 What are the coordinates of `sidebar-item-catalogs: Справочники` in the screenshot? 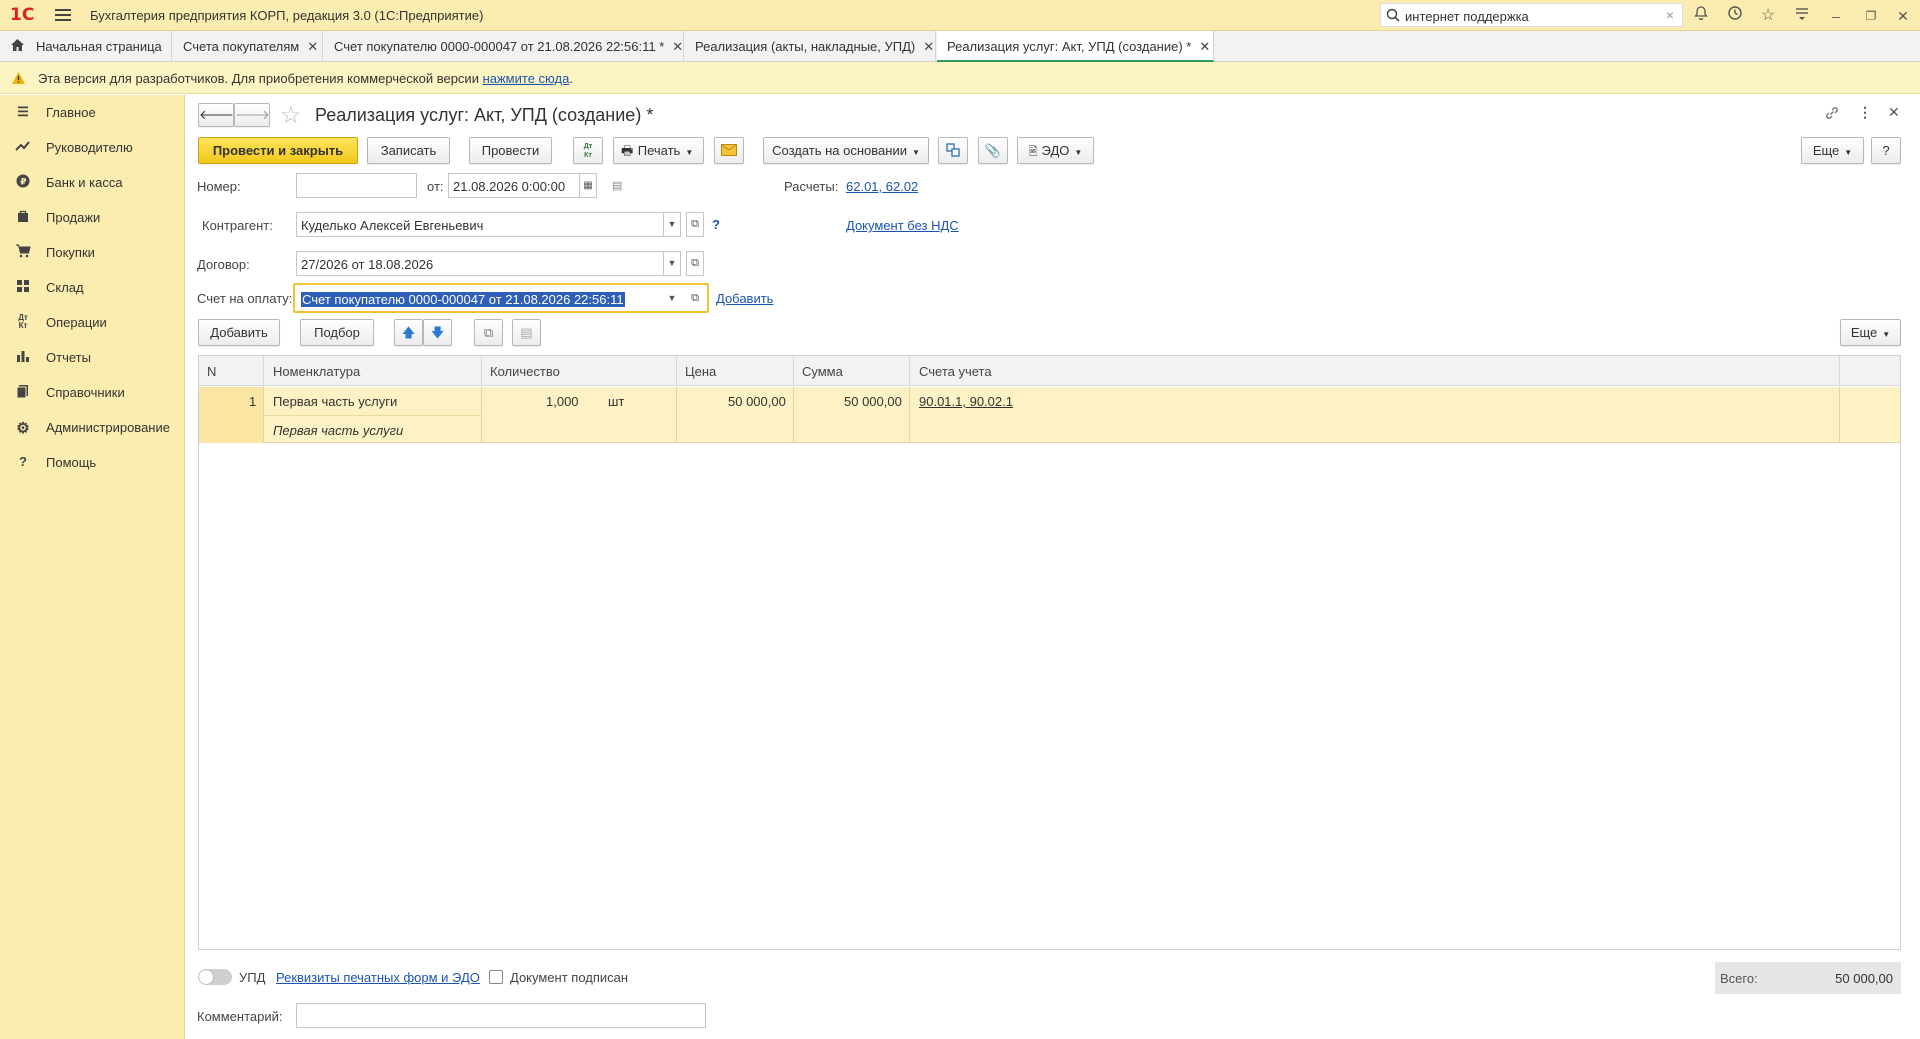 It's located at (92, 392).